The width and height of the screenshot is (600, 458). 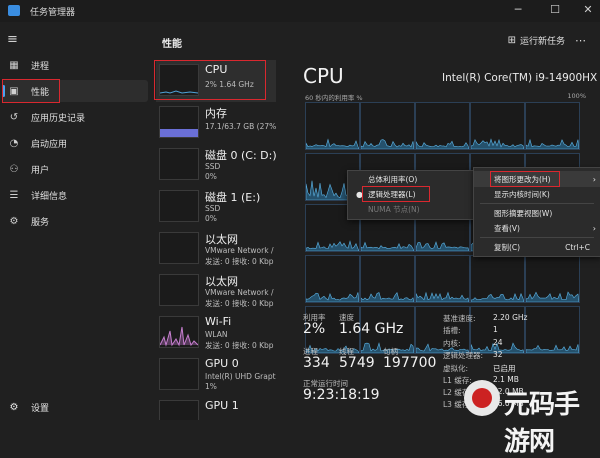 I want to click on sidebar-item-history: ↺ 应用历史记录, so click(x=75, y=117).